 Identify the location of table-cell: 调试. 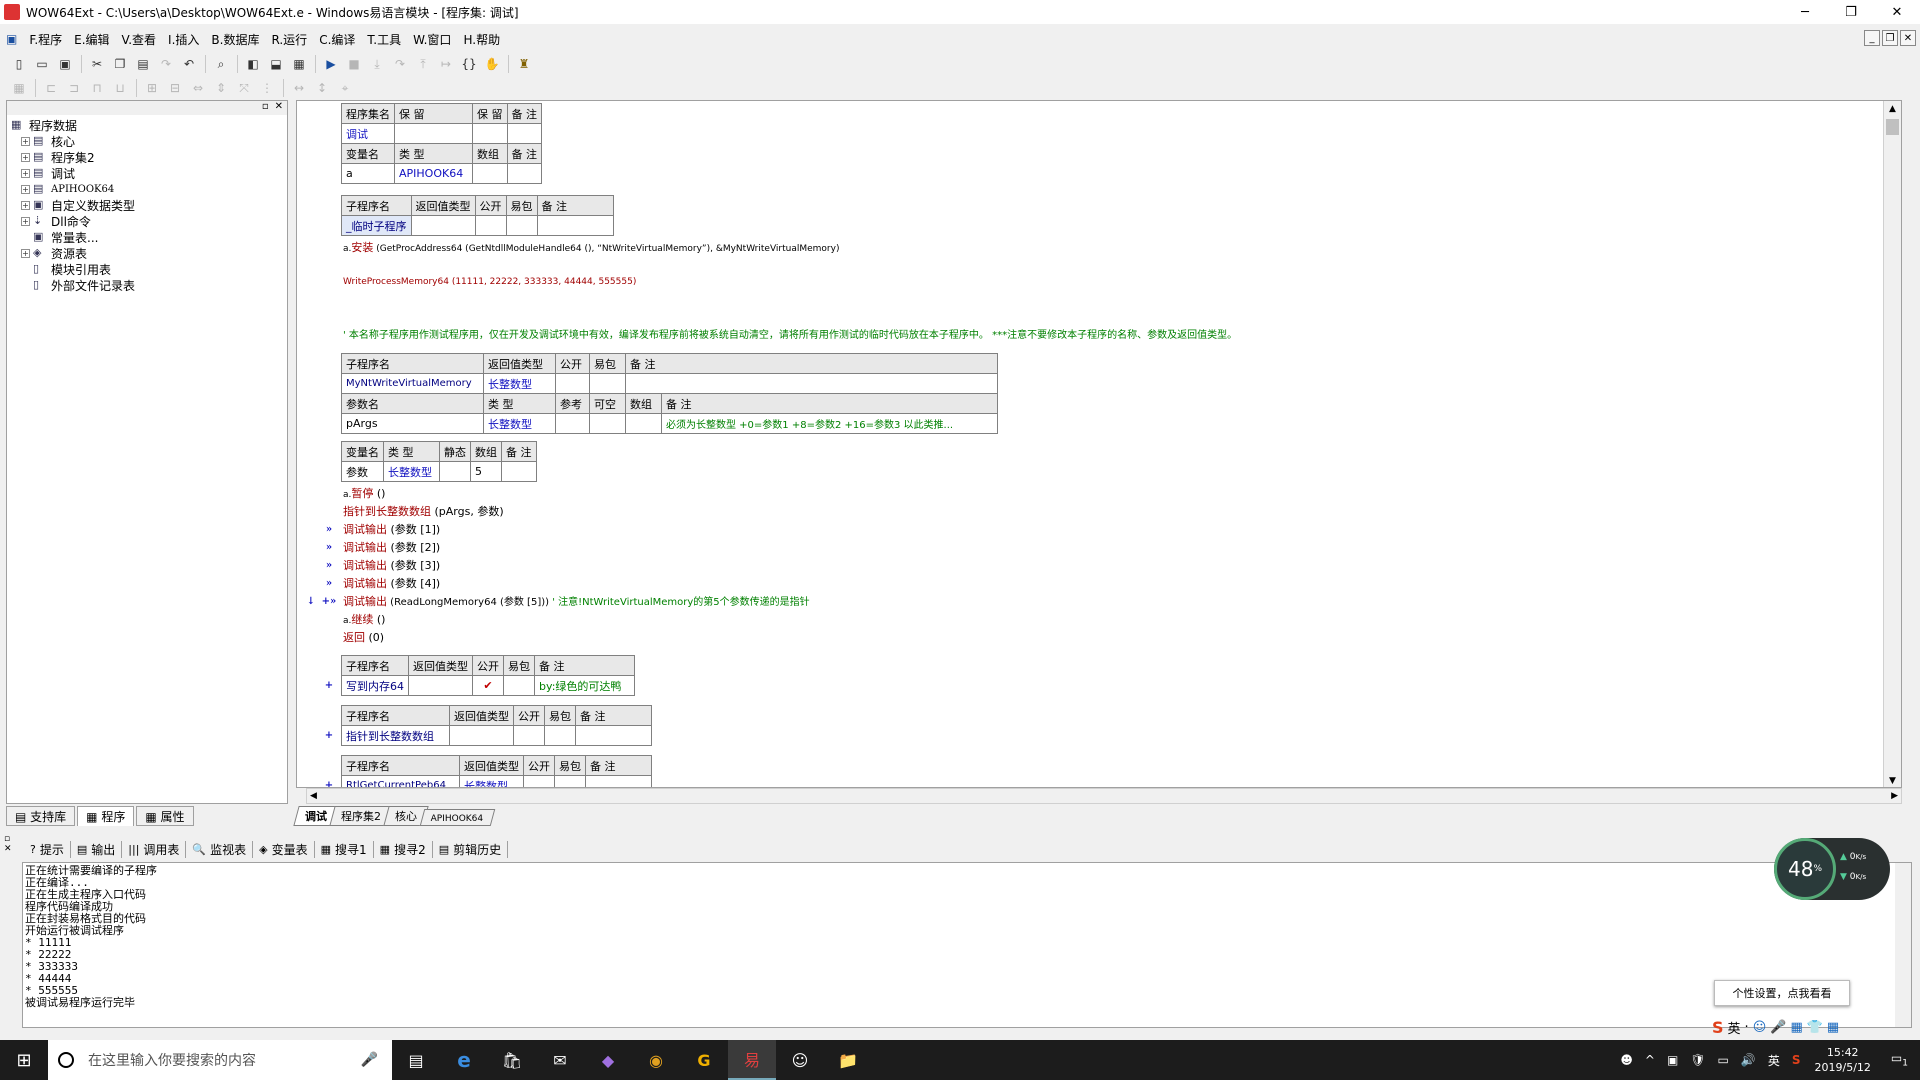
(368, 133).